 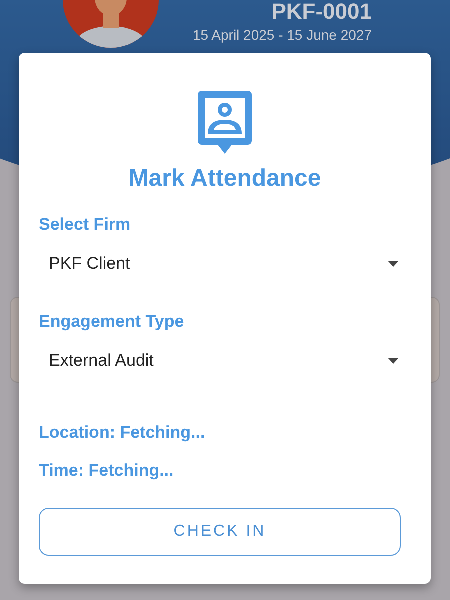 I want to click on date-range: 15 April 2025 - 15 June 2027, so click(x=282, y=35).